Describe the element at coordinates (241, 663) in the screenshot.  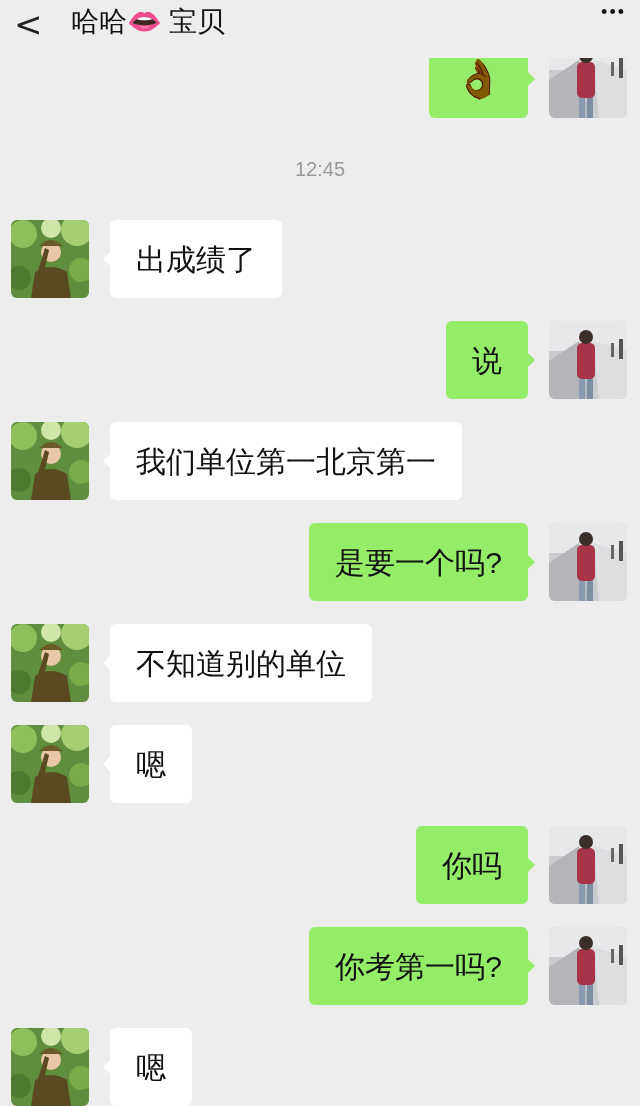
I see `message-bubble: 不知道别的单位` at that location.